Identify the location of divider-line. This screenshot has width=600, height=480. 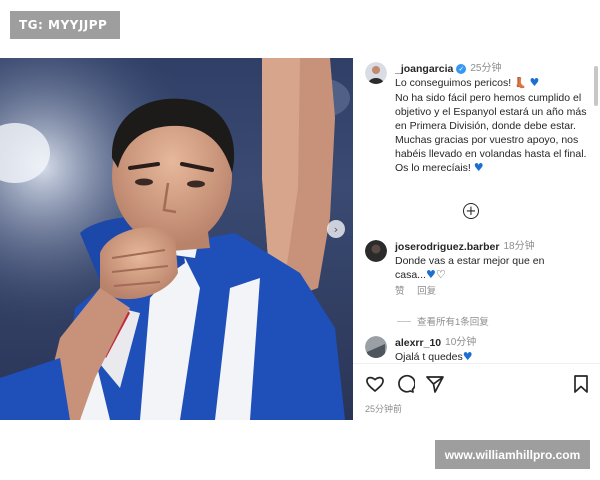
(404, 321).